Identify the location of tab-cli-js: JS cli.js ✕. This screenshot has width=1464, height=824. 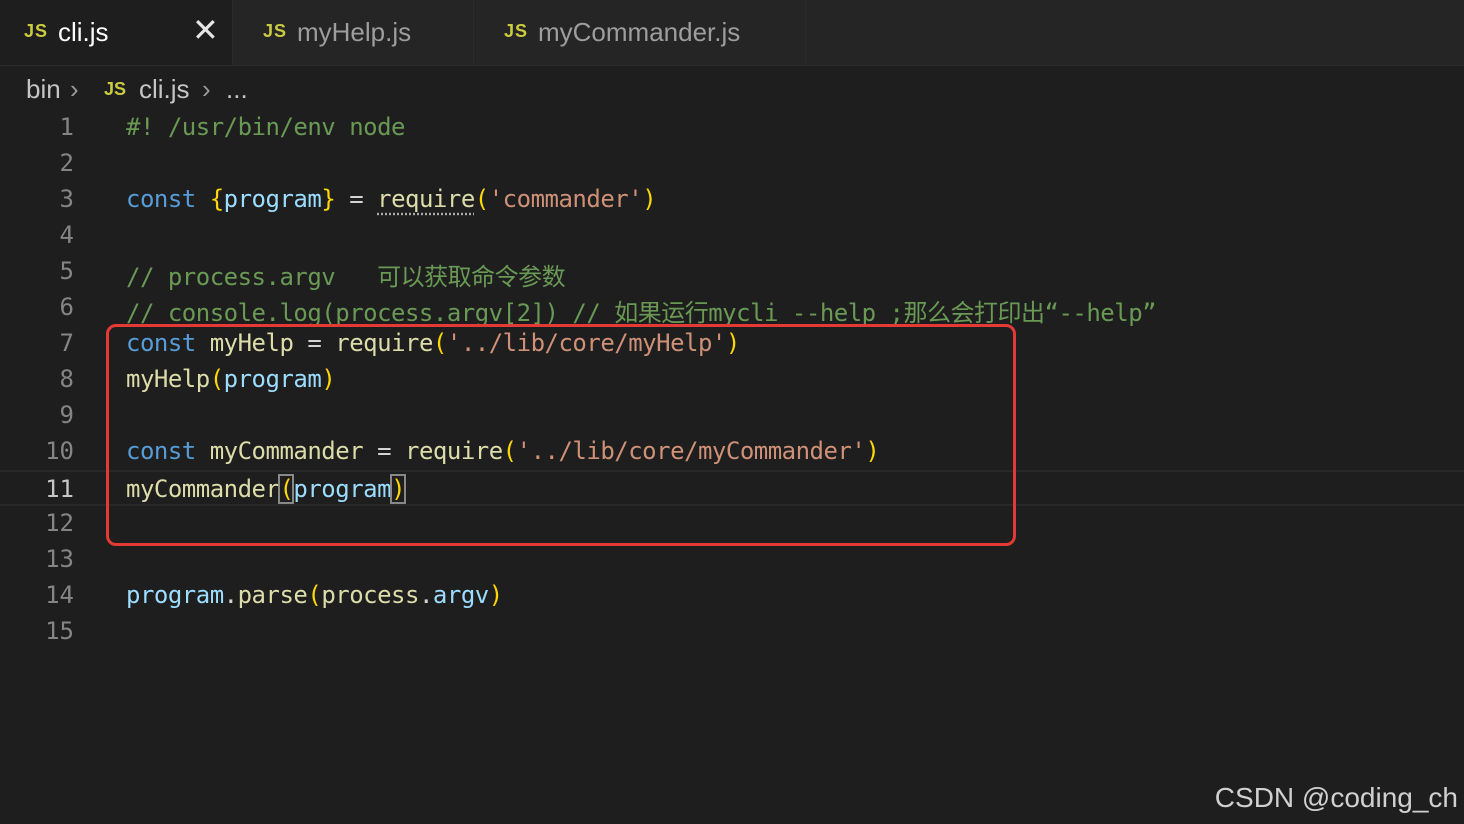
(116, 32).